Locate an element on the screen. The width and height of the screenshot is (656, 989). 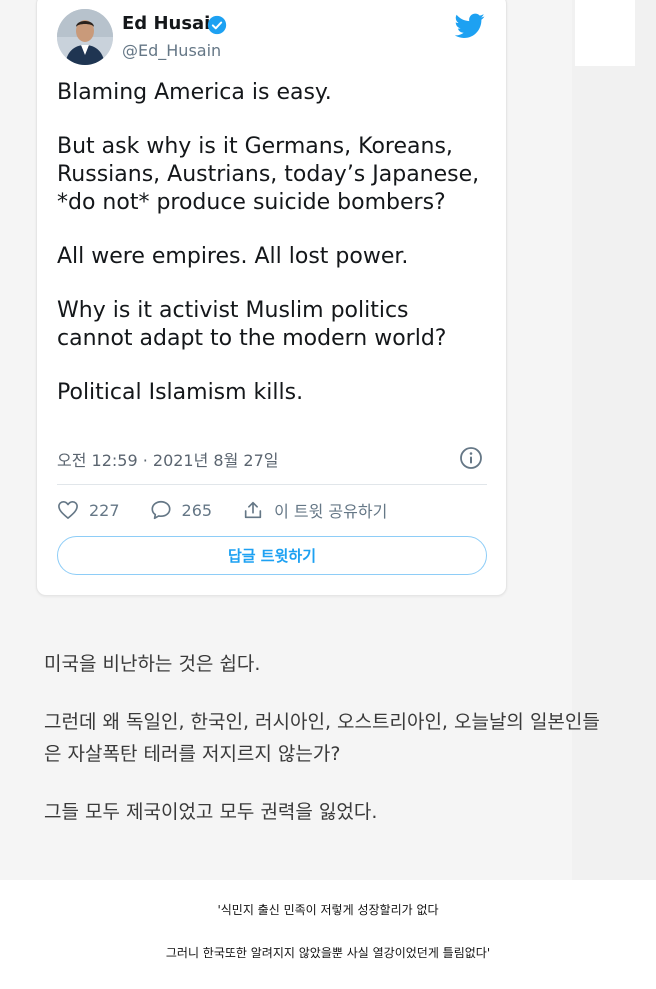
translation-paragraph: 미국을 비난하는 것은 쉽다. is located at coordinates (152, 664).